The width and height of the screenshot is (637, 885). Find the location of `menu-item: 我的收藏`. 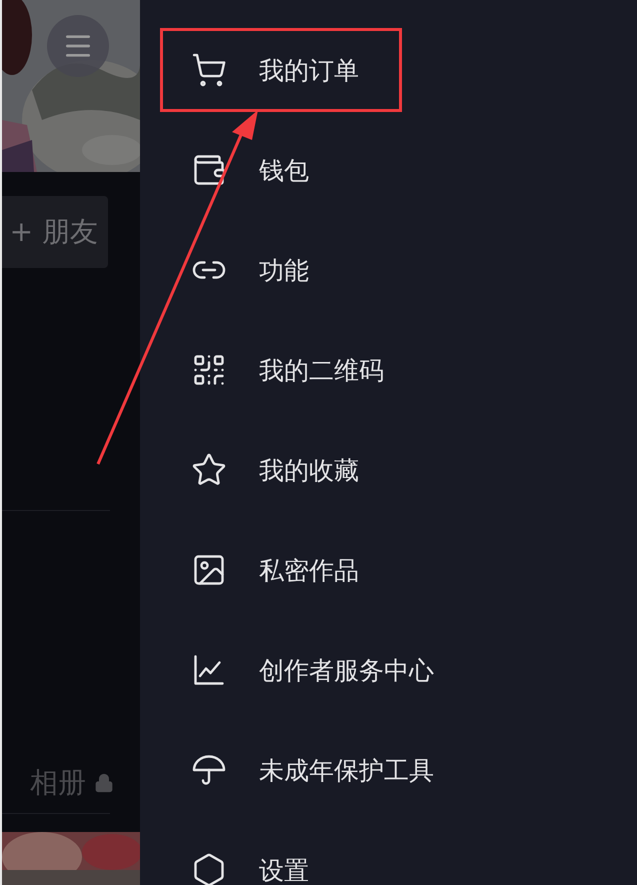

menu-item: 我的收藏 is located at coordinates (281, 470).